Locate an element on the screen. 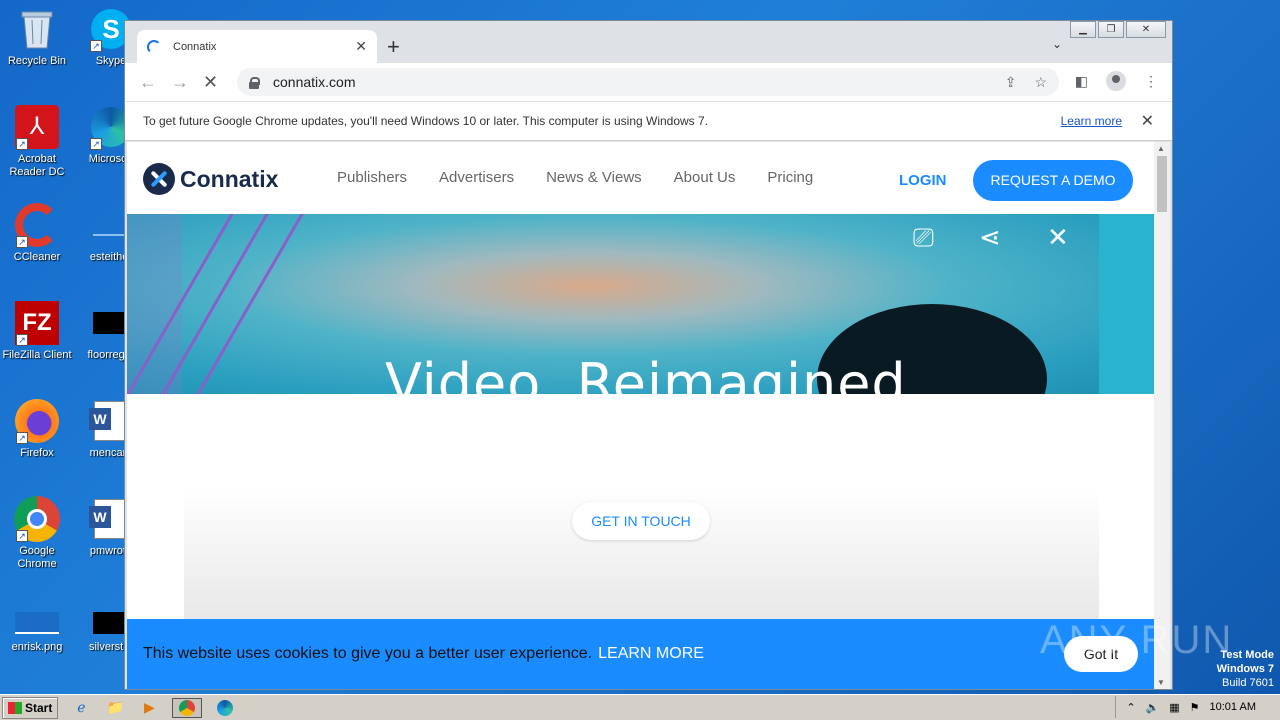 The width and height of the screenshot is (1280, 720). nav-advertisers: Advertisers is located at coordinates (476, 177).